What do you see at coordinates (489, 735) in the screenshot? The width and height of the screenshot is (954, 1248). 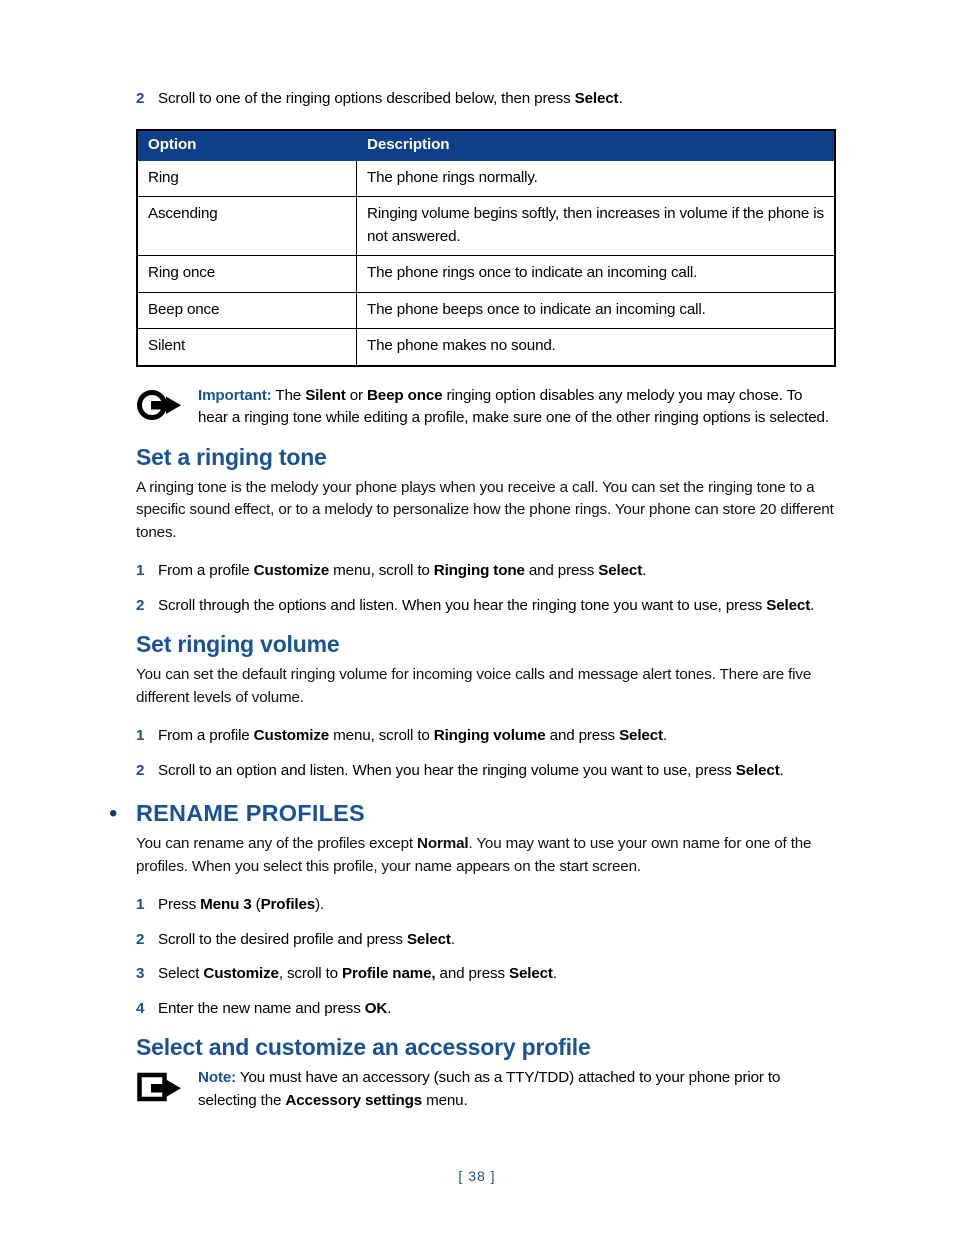 I see `step-b2: Ringing volume` at bounding box center [489, 735].